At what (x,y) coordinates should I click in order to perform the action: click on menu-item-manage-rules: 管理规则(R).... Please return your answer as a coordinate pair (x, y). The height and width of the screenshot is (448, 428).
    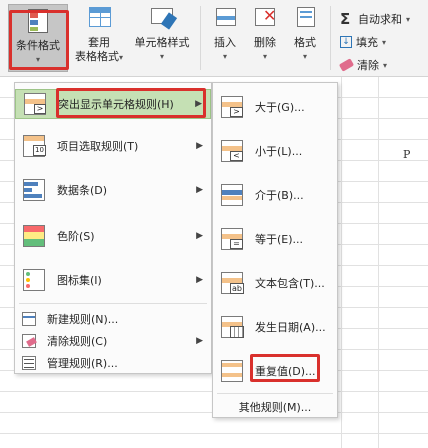
    Looking at the image, I should click on (113, 363).